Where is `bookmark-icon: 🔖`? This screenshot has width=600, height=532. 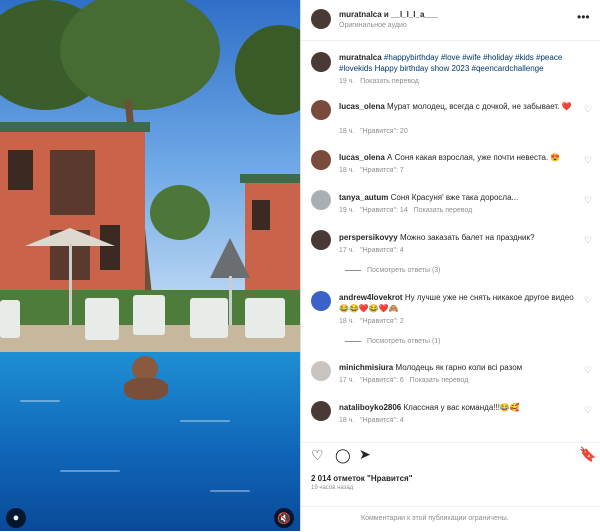 bookmark-icon: 🔖 is located at coordinates (587, 454).